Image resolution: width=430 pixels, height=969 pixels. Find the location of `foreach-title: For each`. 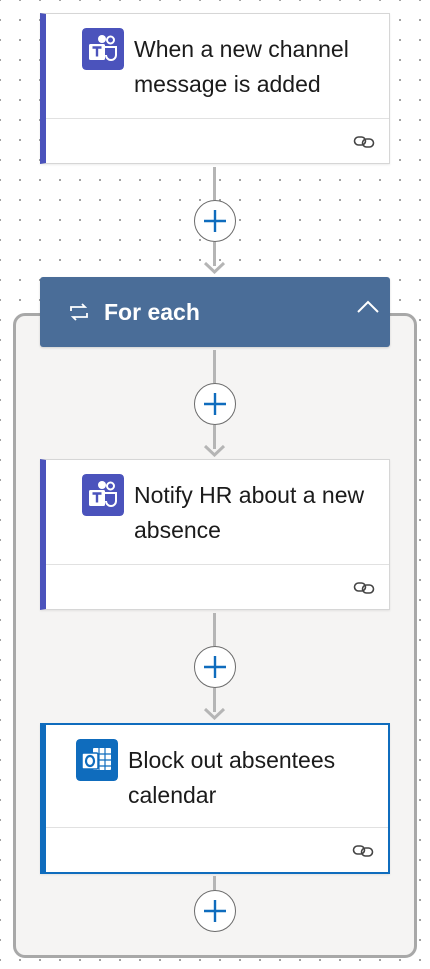

foreach-title: For each is located at coordinates (152, 312).